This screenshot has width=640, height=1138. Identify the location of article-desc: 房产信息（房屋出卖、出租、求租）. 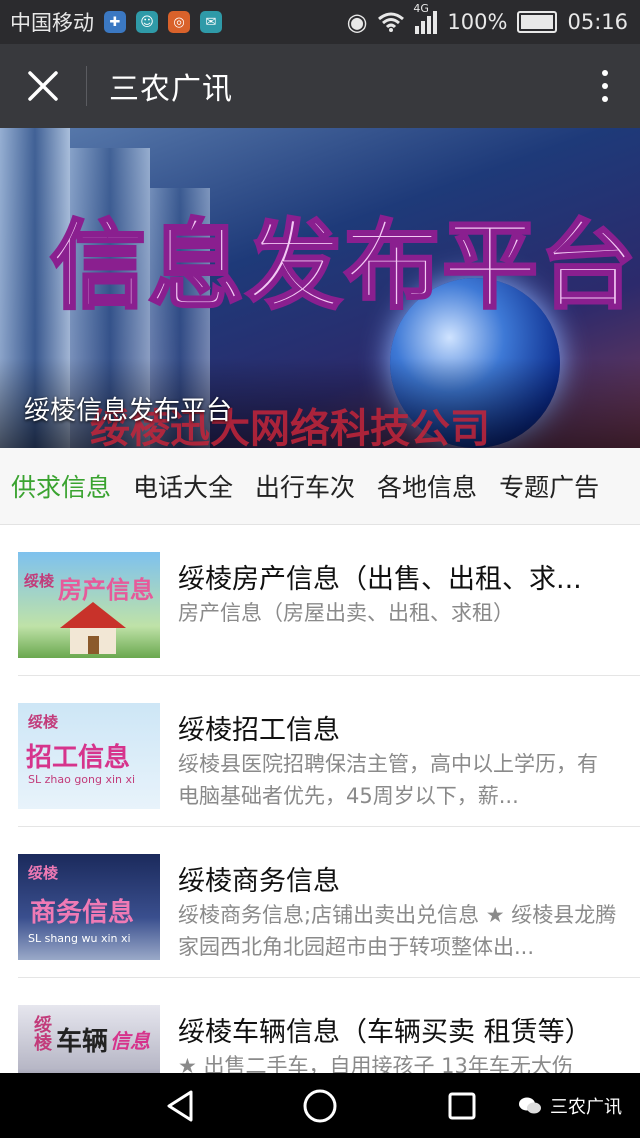
(346, 613).